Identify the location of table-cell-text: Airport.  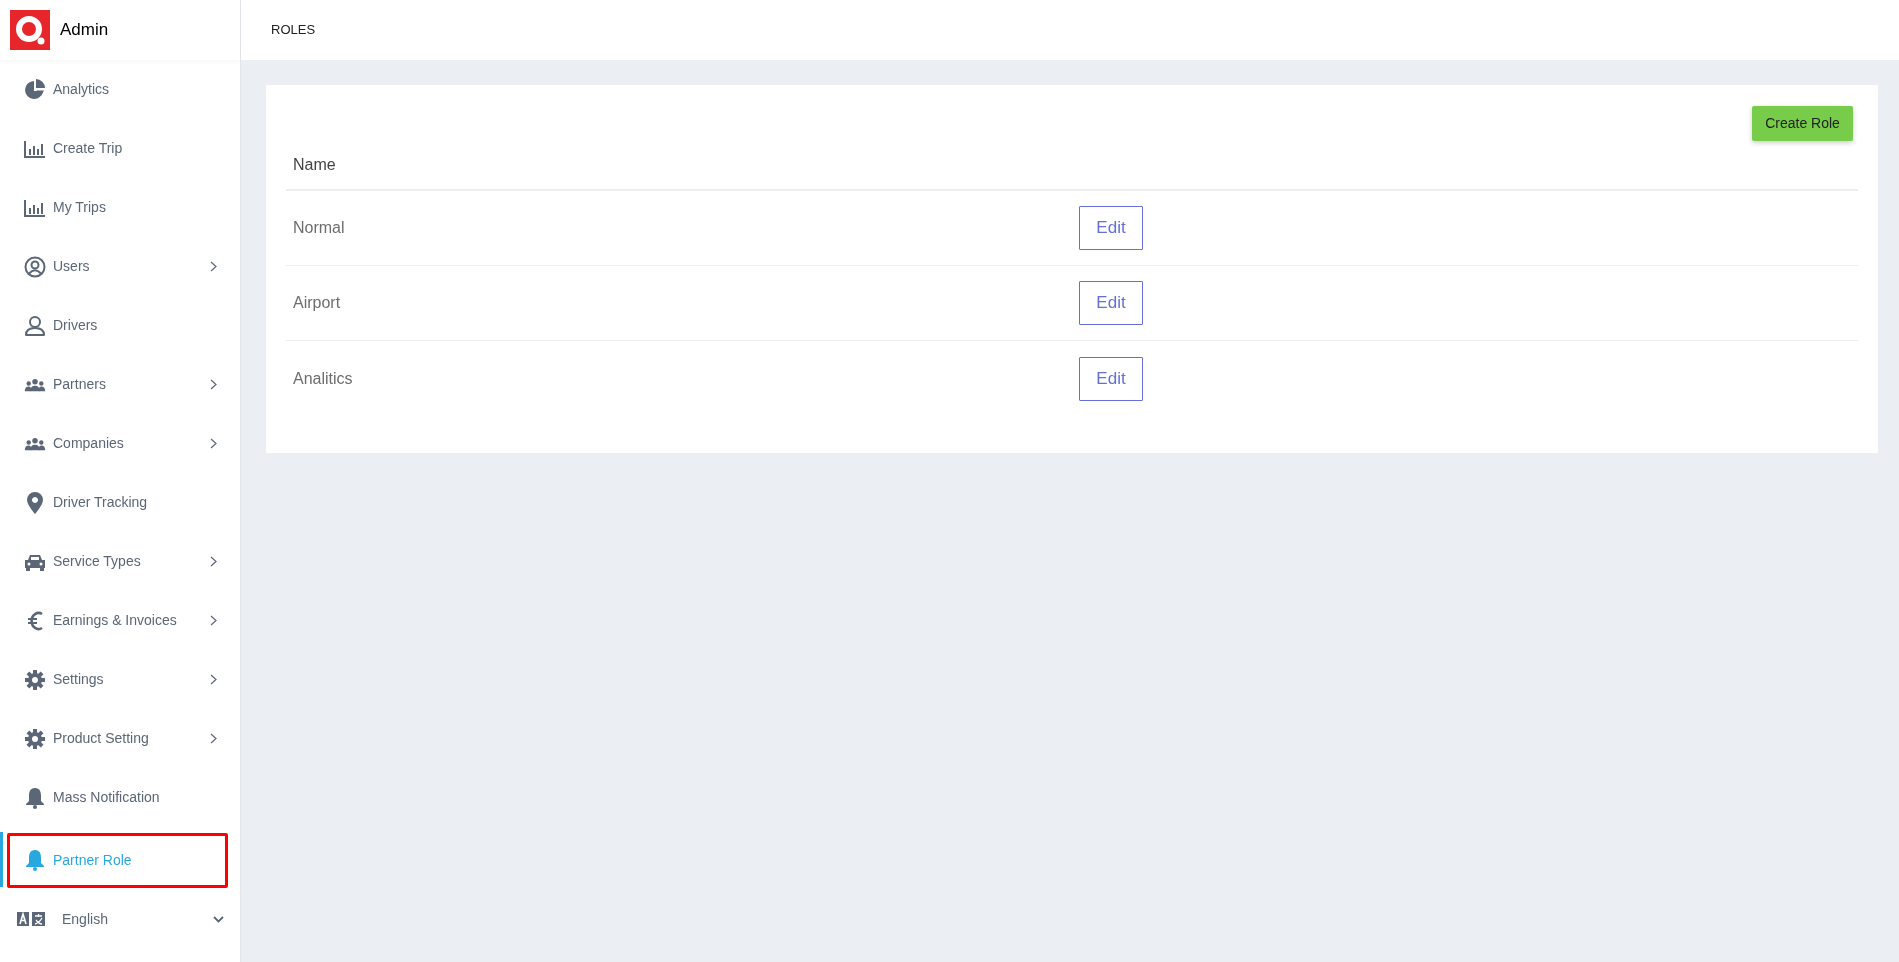
(317, 303).